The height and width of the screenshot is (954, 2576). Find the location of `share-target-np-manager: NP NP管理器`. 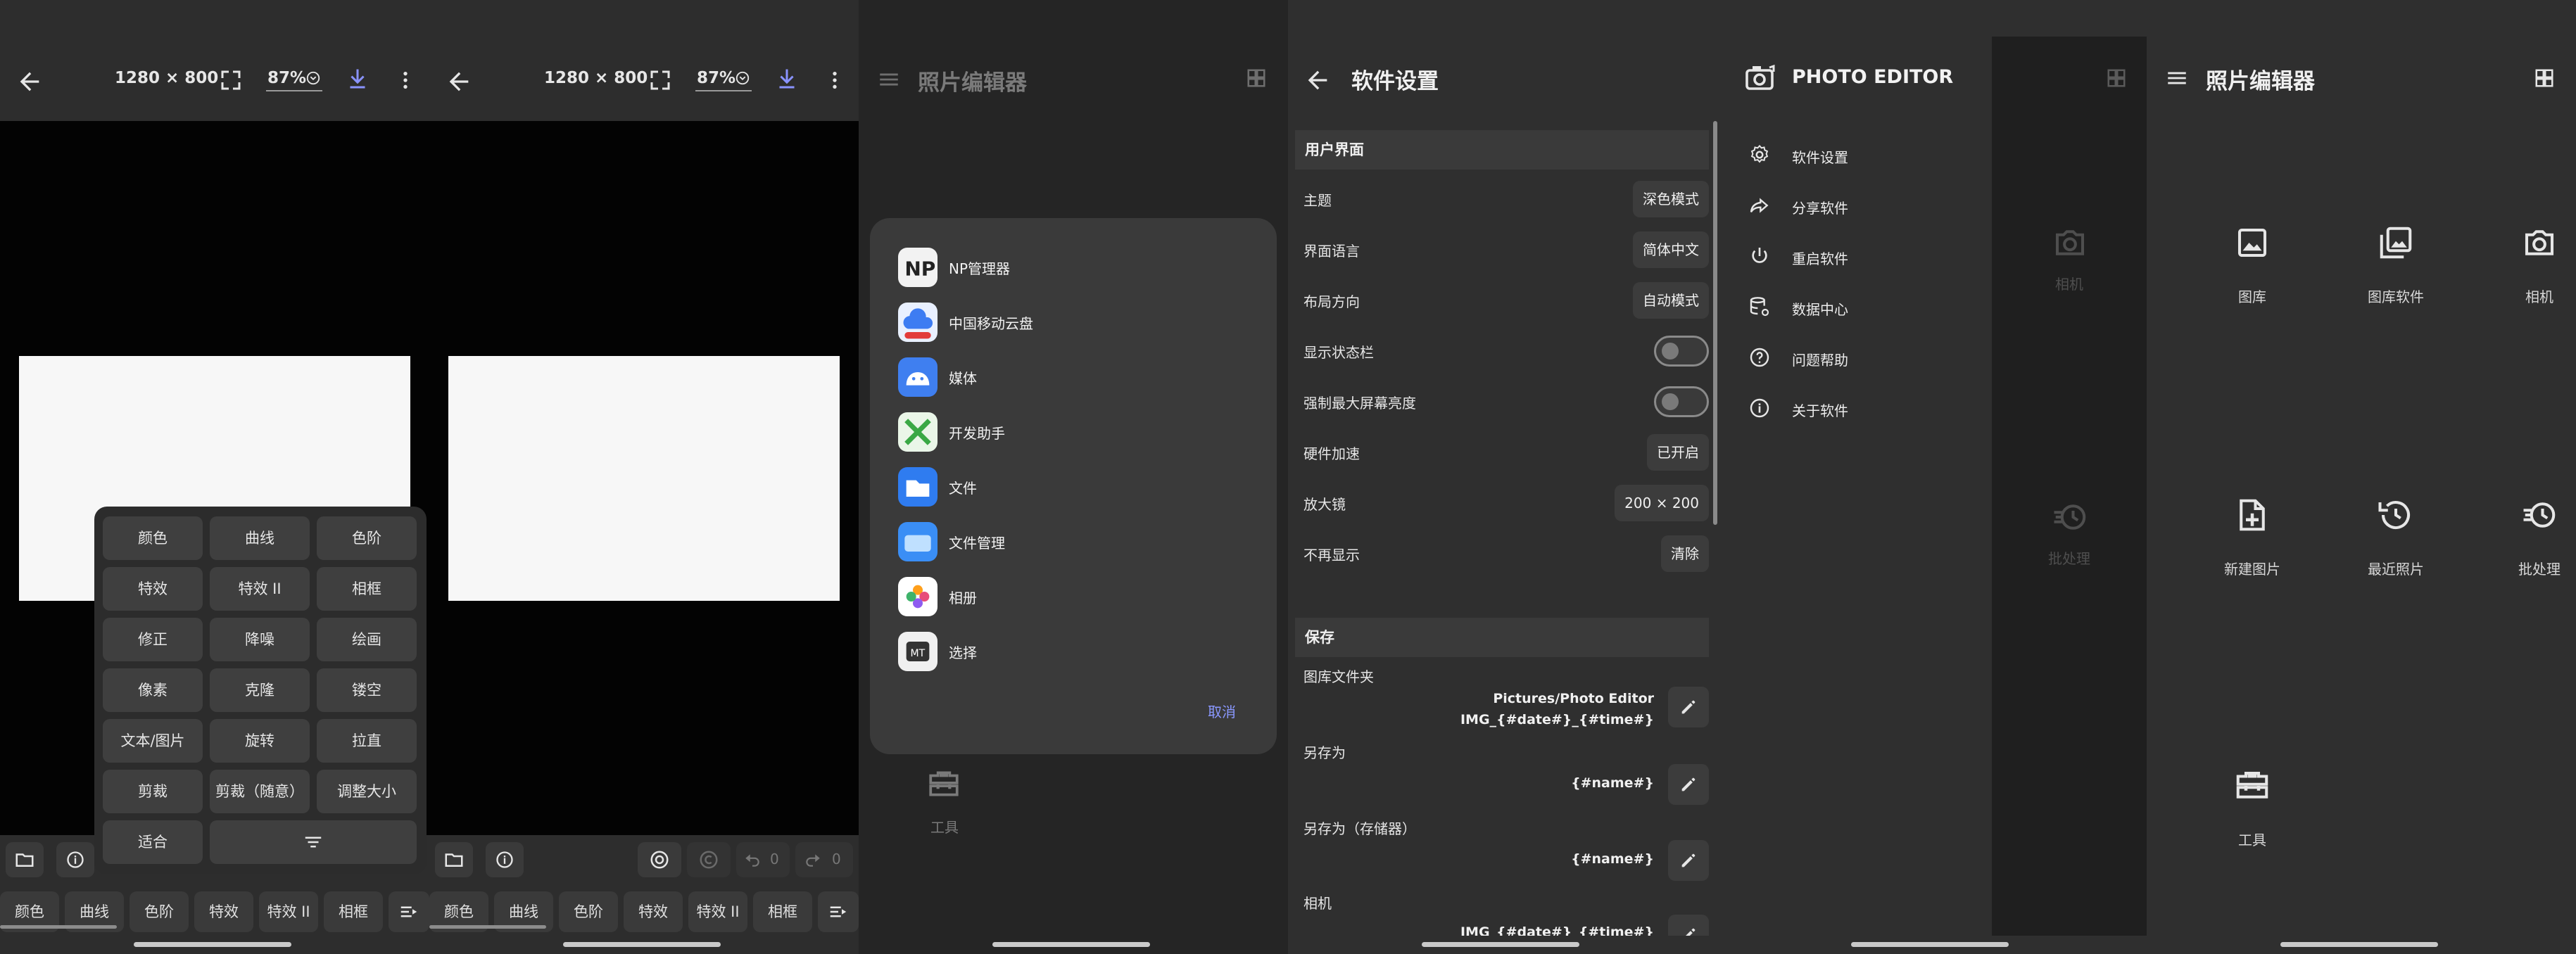

share-target-np-manager: NP NP管理器 is located at coordinates (1074, 267).